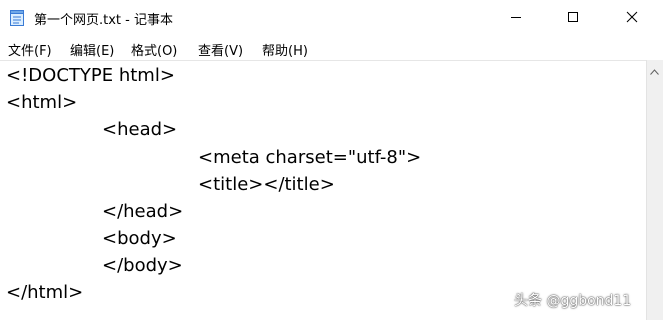  Describe the element at coordinates (90, 75) in the screenshot. I see `code-line: <!DOCTYPE html>` at that location.